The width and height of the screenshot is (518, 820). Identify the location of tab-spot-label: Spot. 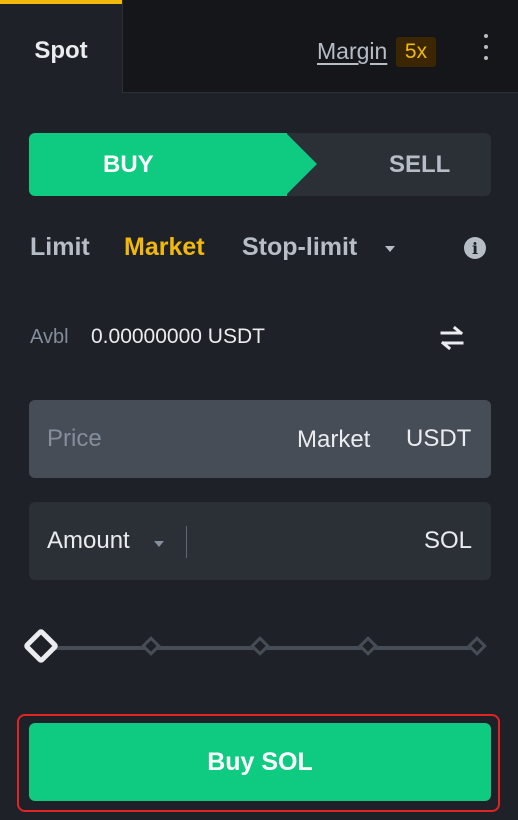
(61, 50).